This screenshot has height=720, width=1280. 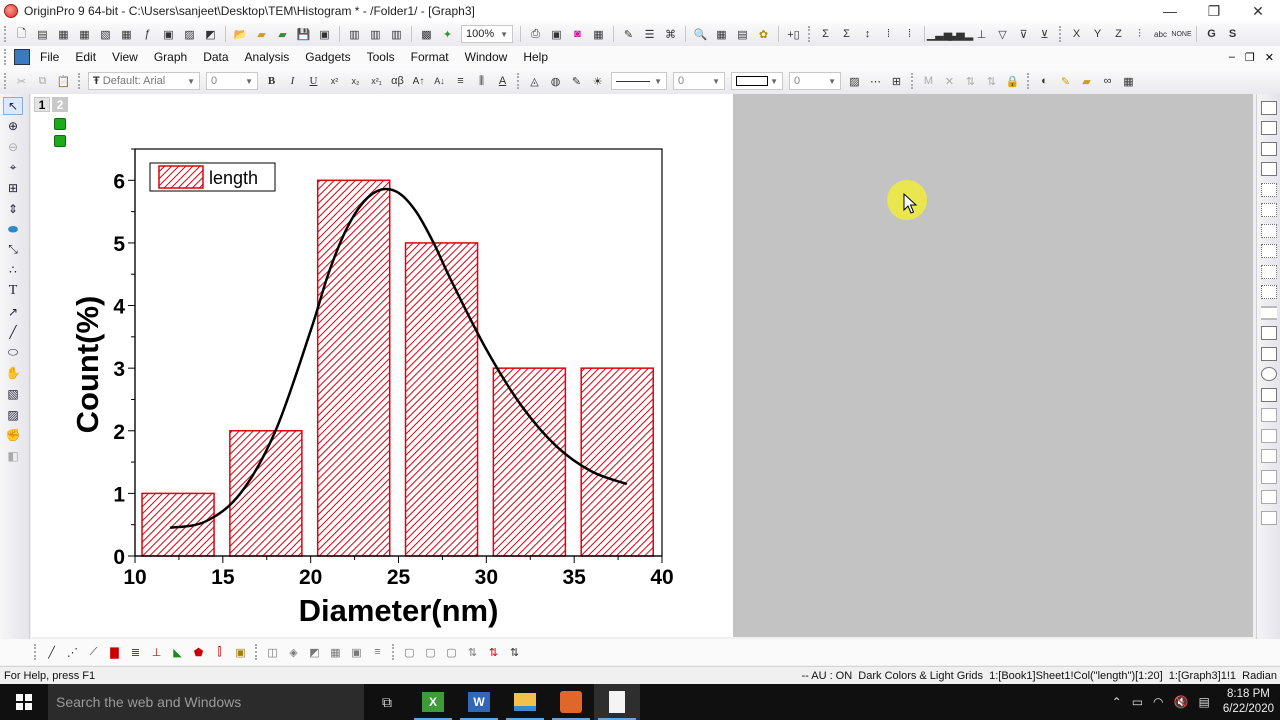 I want to click on line-symbol-plot-icon: ⟋, so click(x=94, y=652).